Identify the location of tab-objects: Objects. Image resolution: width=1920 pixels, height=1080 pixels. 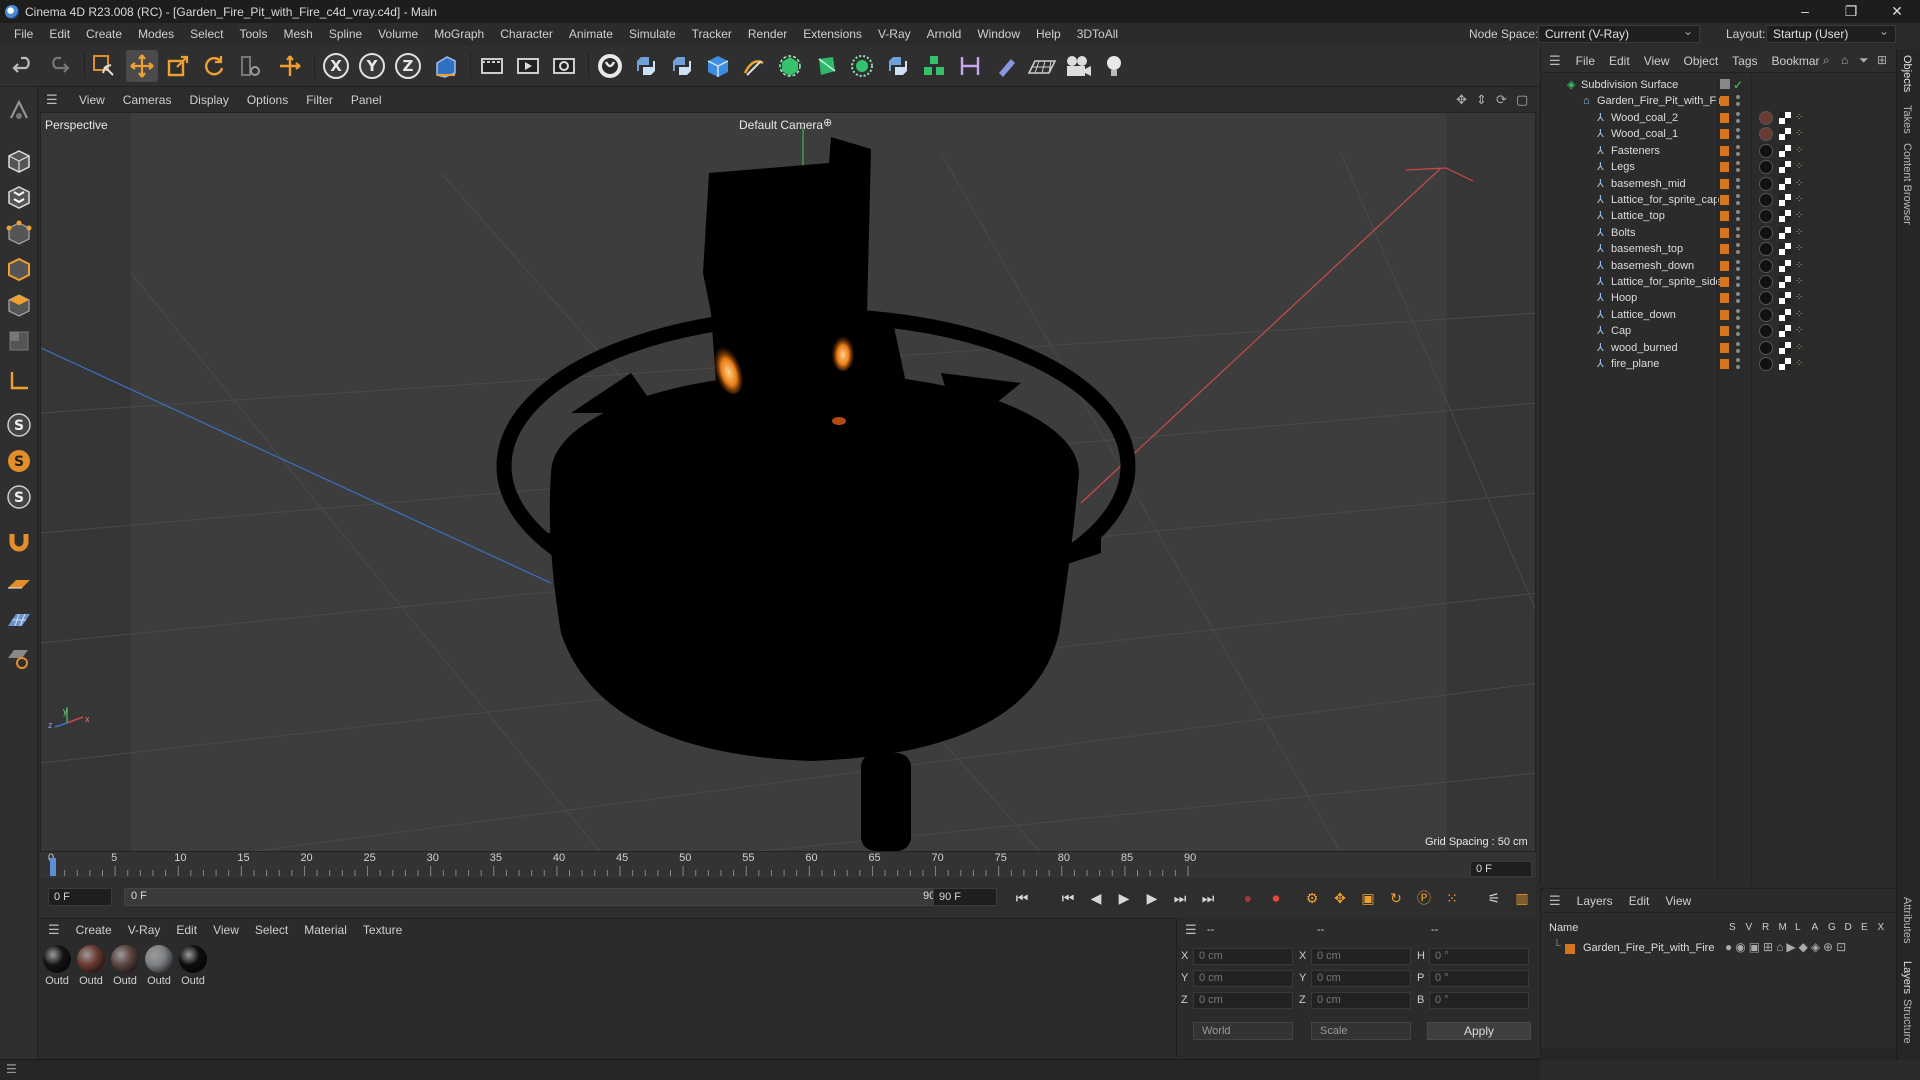
(1907, 73).